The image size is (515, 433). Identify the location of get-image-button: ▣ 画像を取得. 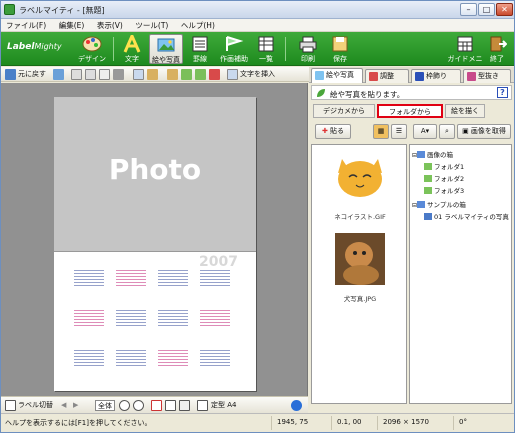
(484, 131).